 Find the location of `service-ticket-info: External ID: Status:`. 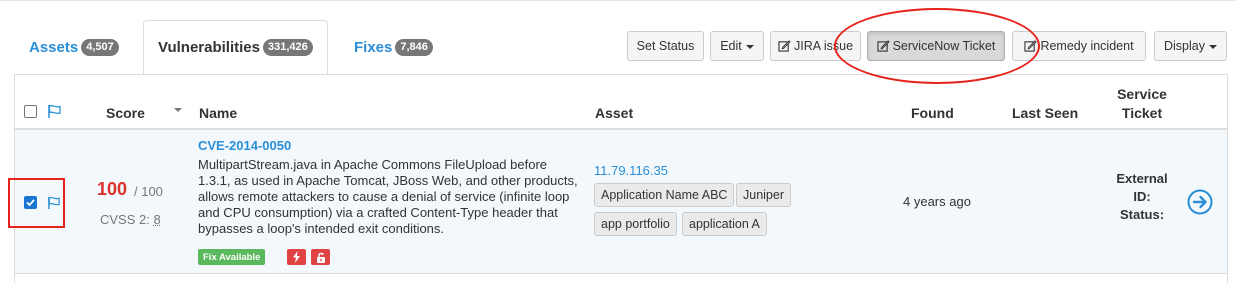

service-ticket-info: External ID: Status: is located at coordinates (1142, 197).